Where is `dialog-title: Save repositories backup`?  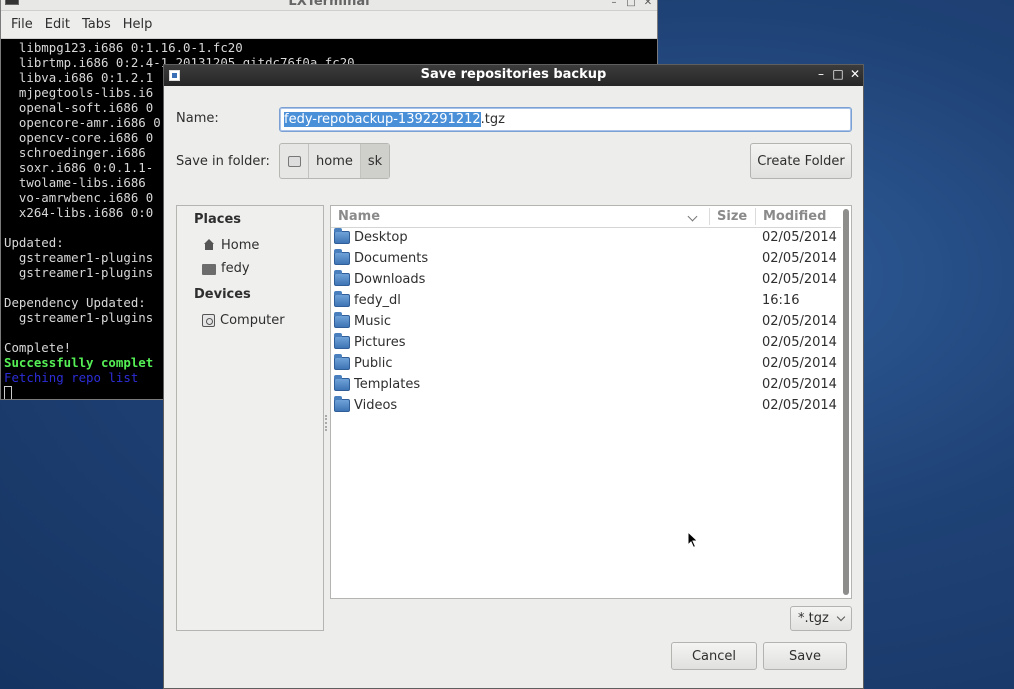 dialog-title: Save repositories backup is located at coordinates (513, 74).